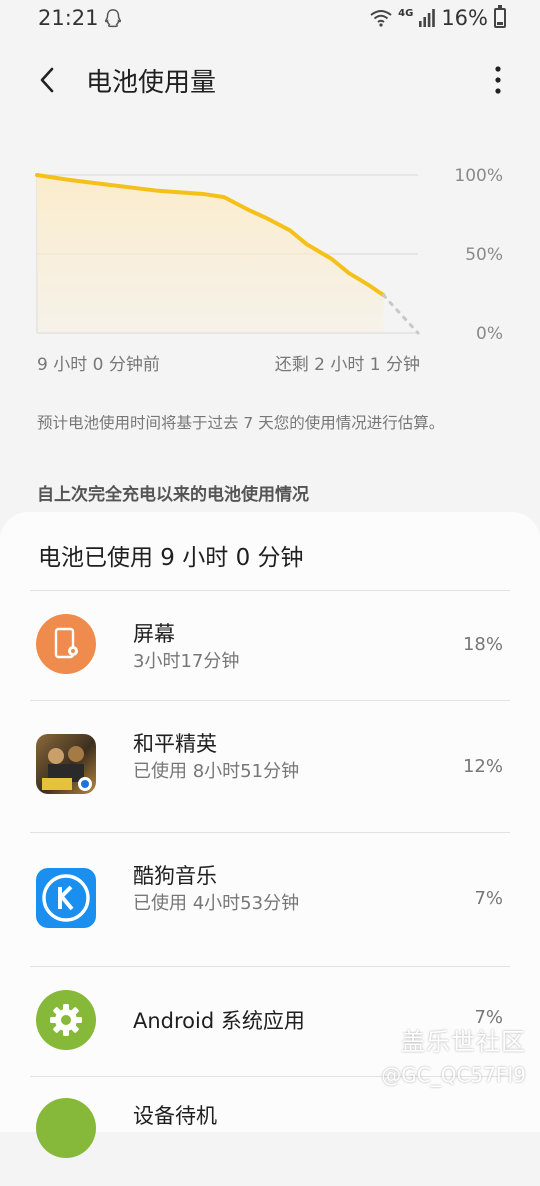 The width and height of the screenshot is (540, 1186). I want to click on watermark-line1: 盖乐世社区, so click(463, 1042).